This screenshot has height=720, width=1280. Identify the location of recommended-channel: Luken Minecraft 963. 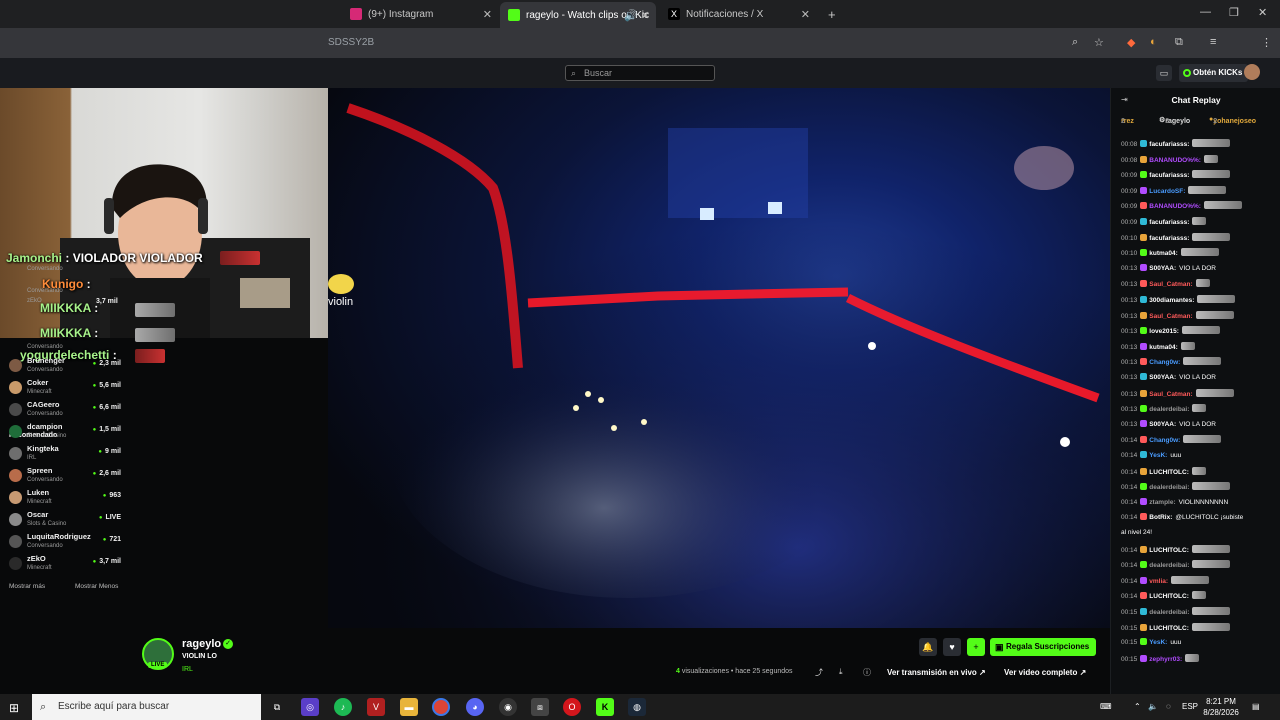
(65, 499).